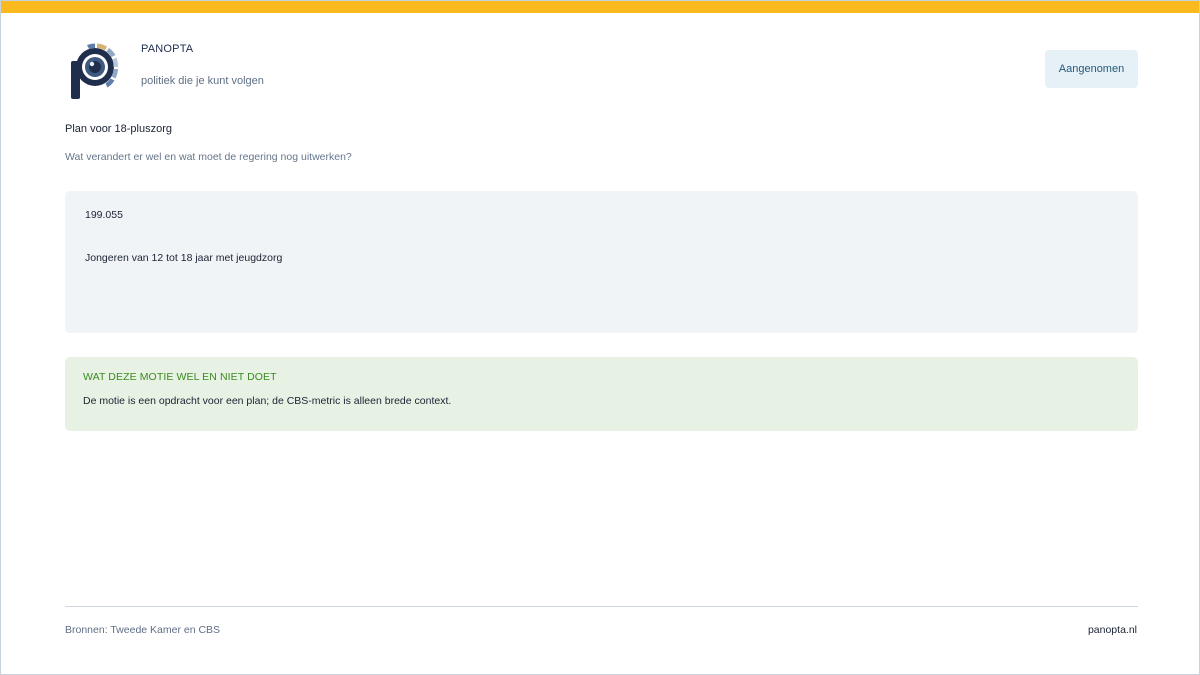  What do you see at coordinates (180, 377) in the screenshot?
I see `note-heading: WAT DEZE MOTIE WEL EN NIET DOET` at bounding box center [180, 377].